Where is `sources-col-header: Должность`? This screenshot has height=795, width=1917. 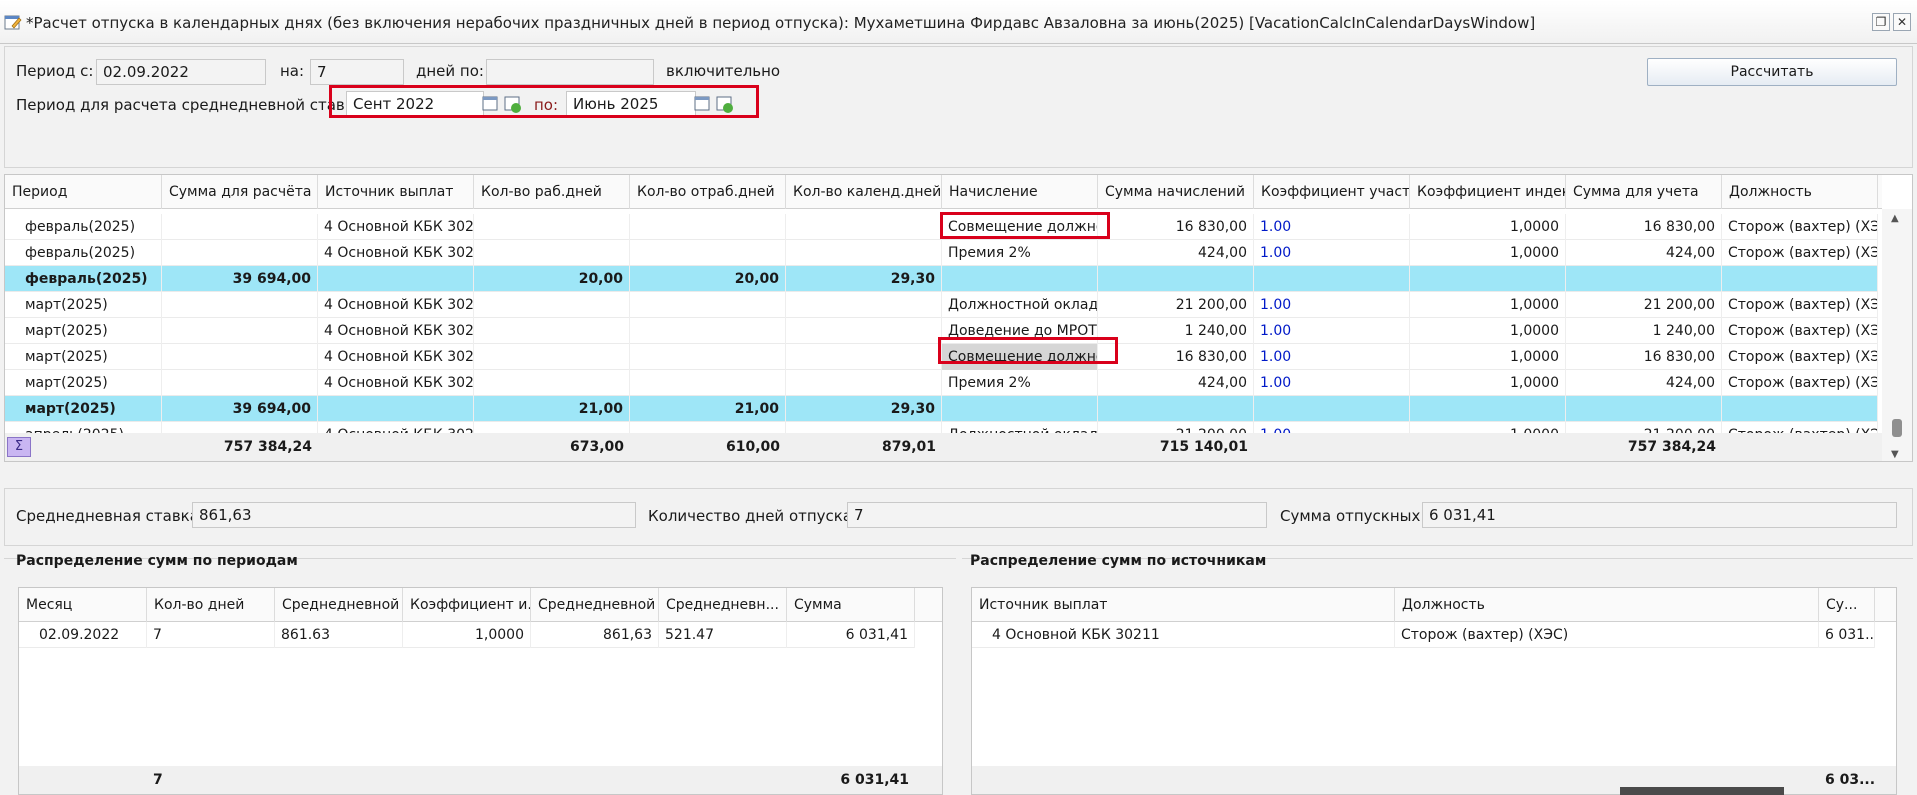 sources-col-header: Должность is located at coordinates (1607, 605).